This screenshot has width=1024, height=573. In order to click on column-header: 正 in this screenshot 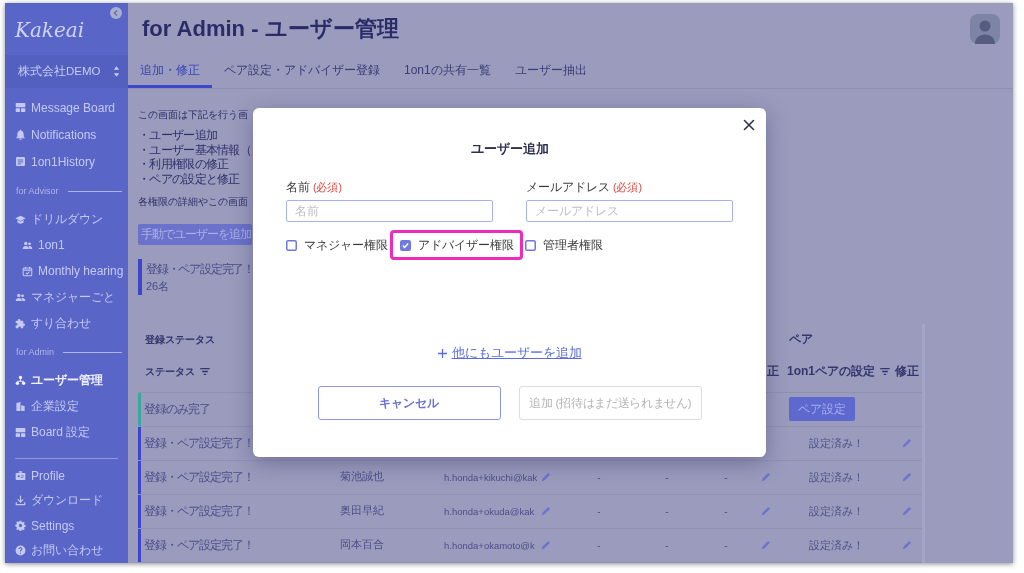, I will do `click(773, 372)`.